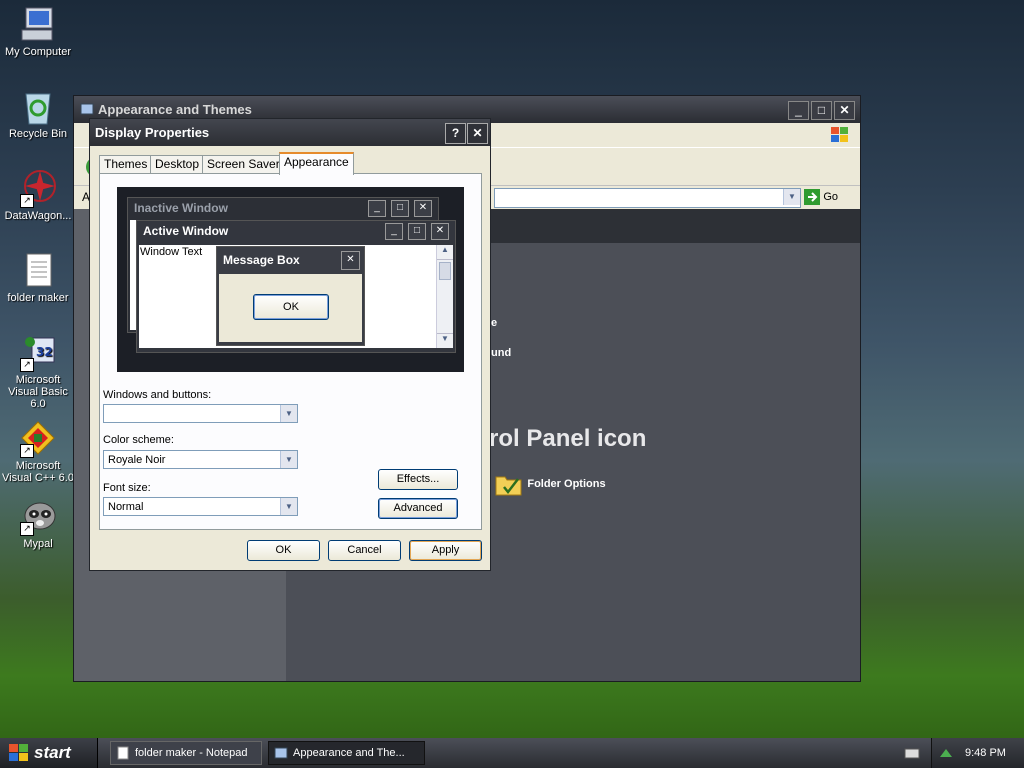  I want to click on scroll-thumb, so click(445, 271).